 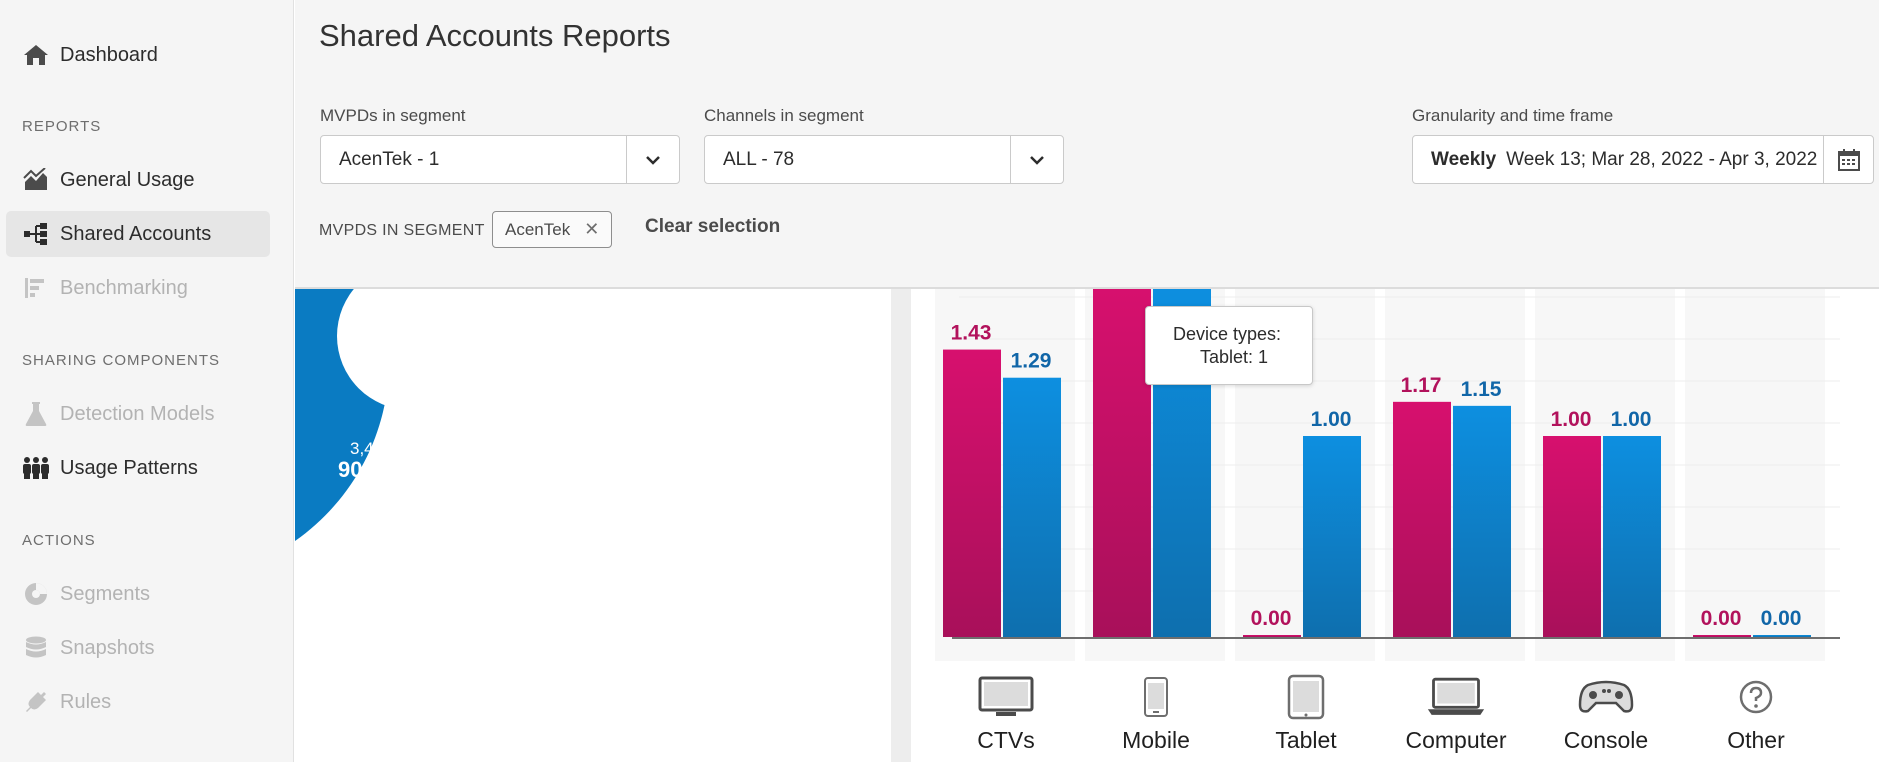 I want to click on plug-icon, so click(x=36, y=702).